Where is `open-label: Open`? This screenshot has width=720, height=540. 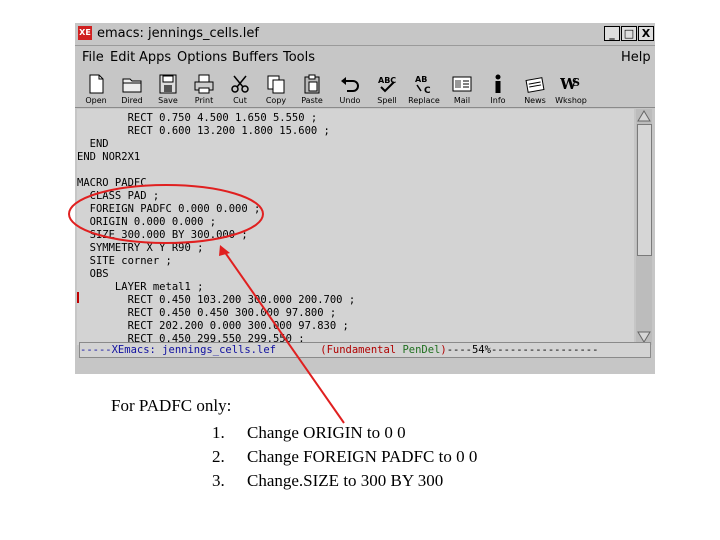 open-label: Open is located at coordinates (96, 100).